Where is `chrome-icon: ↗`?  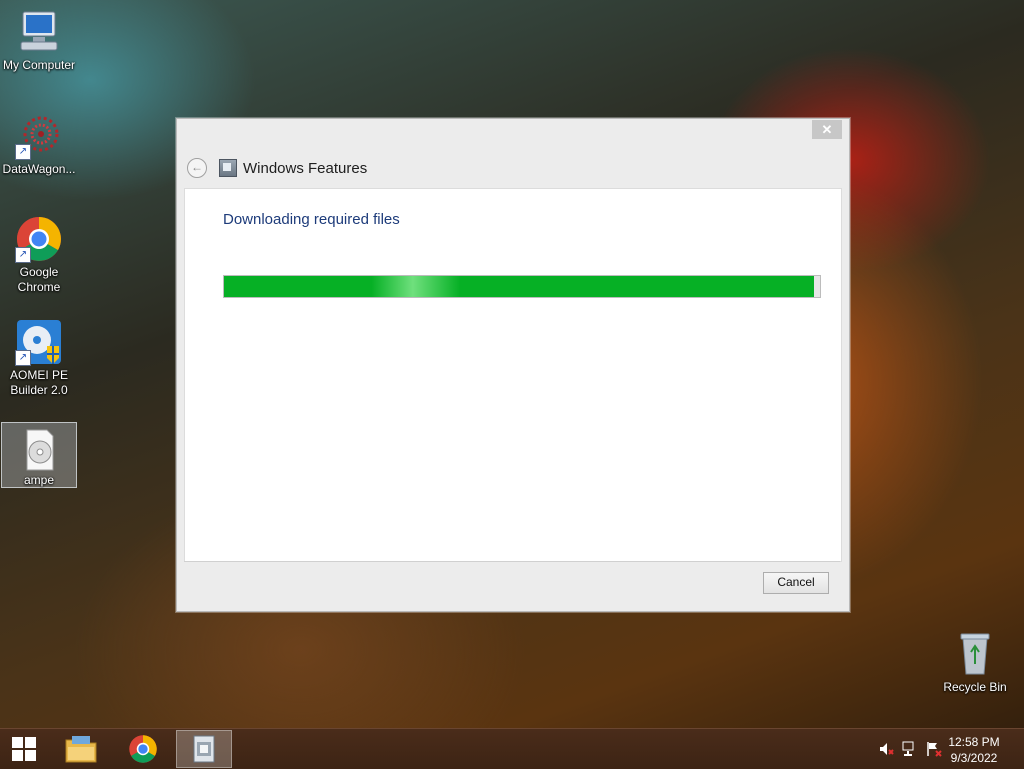 chrome-icon: ↗ is located at coordinates (39, 239).